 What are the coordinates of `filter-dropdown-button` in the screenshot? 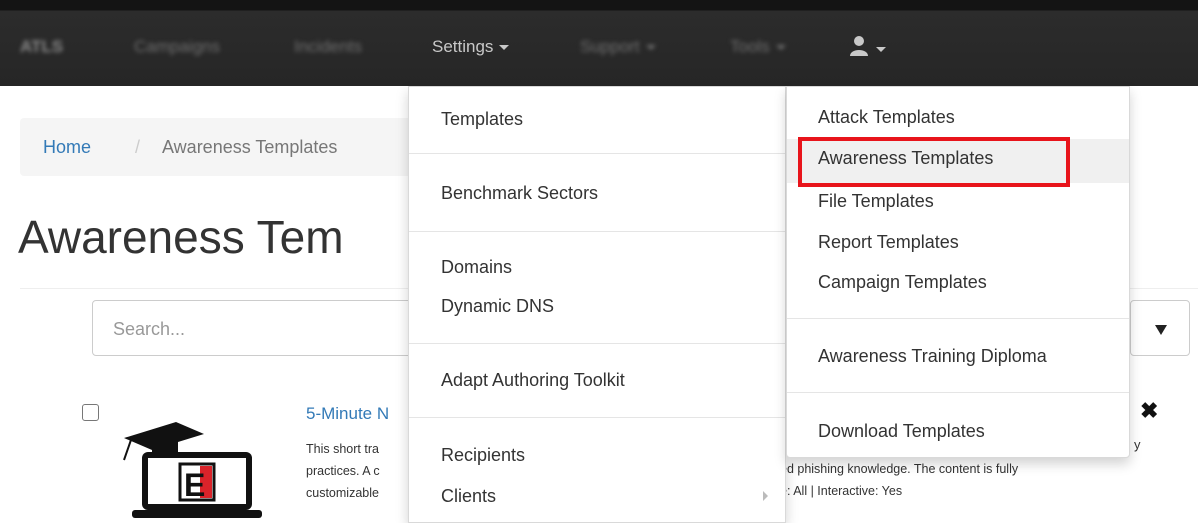 It's located at (1160, 328).